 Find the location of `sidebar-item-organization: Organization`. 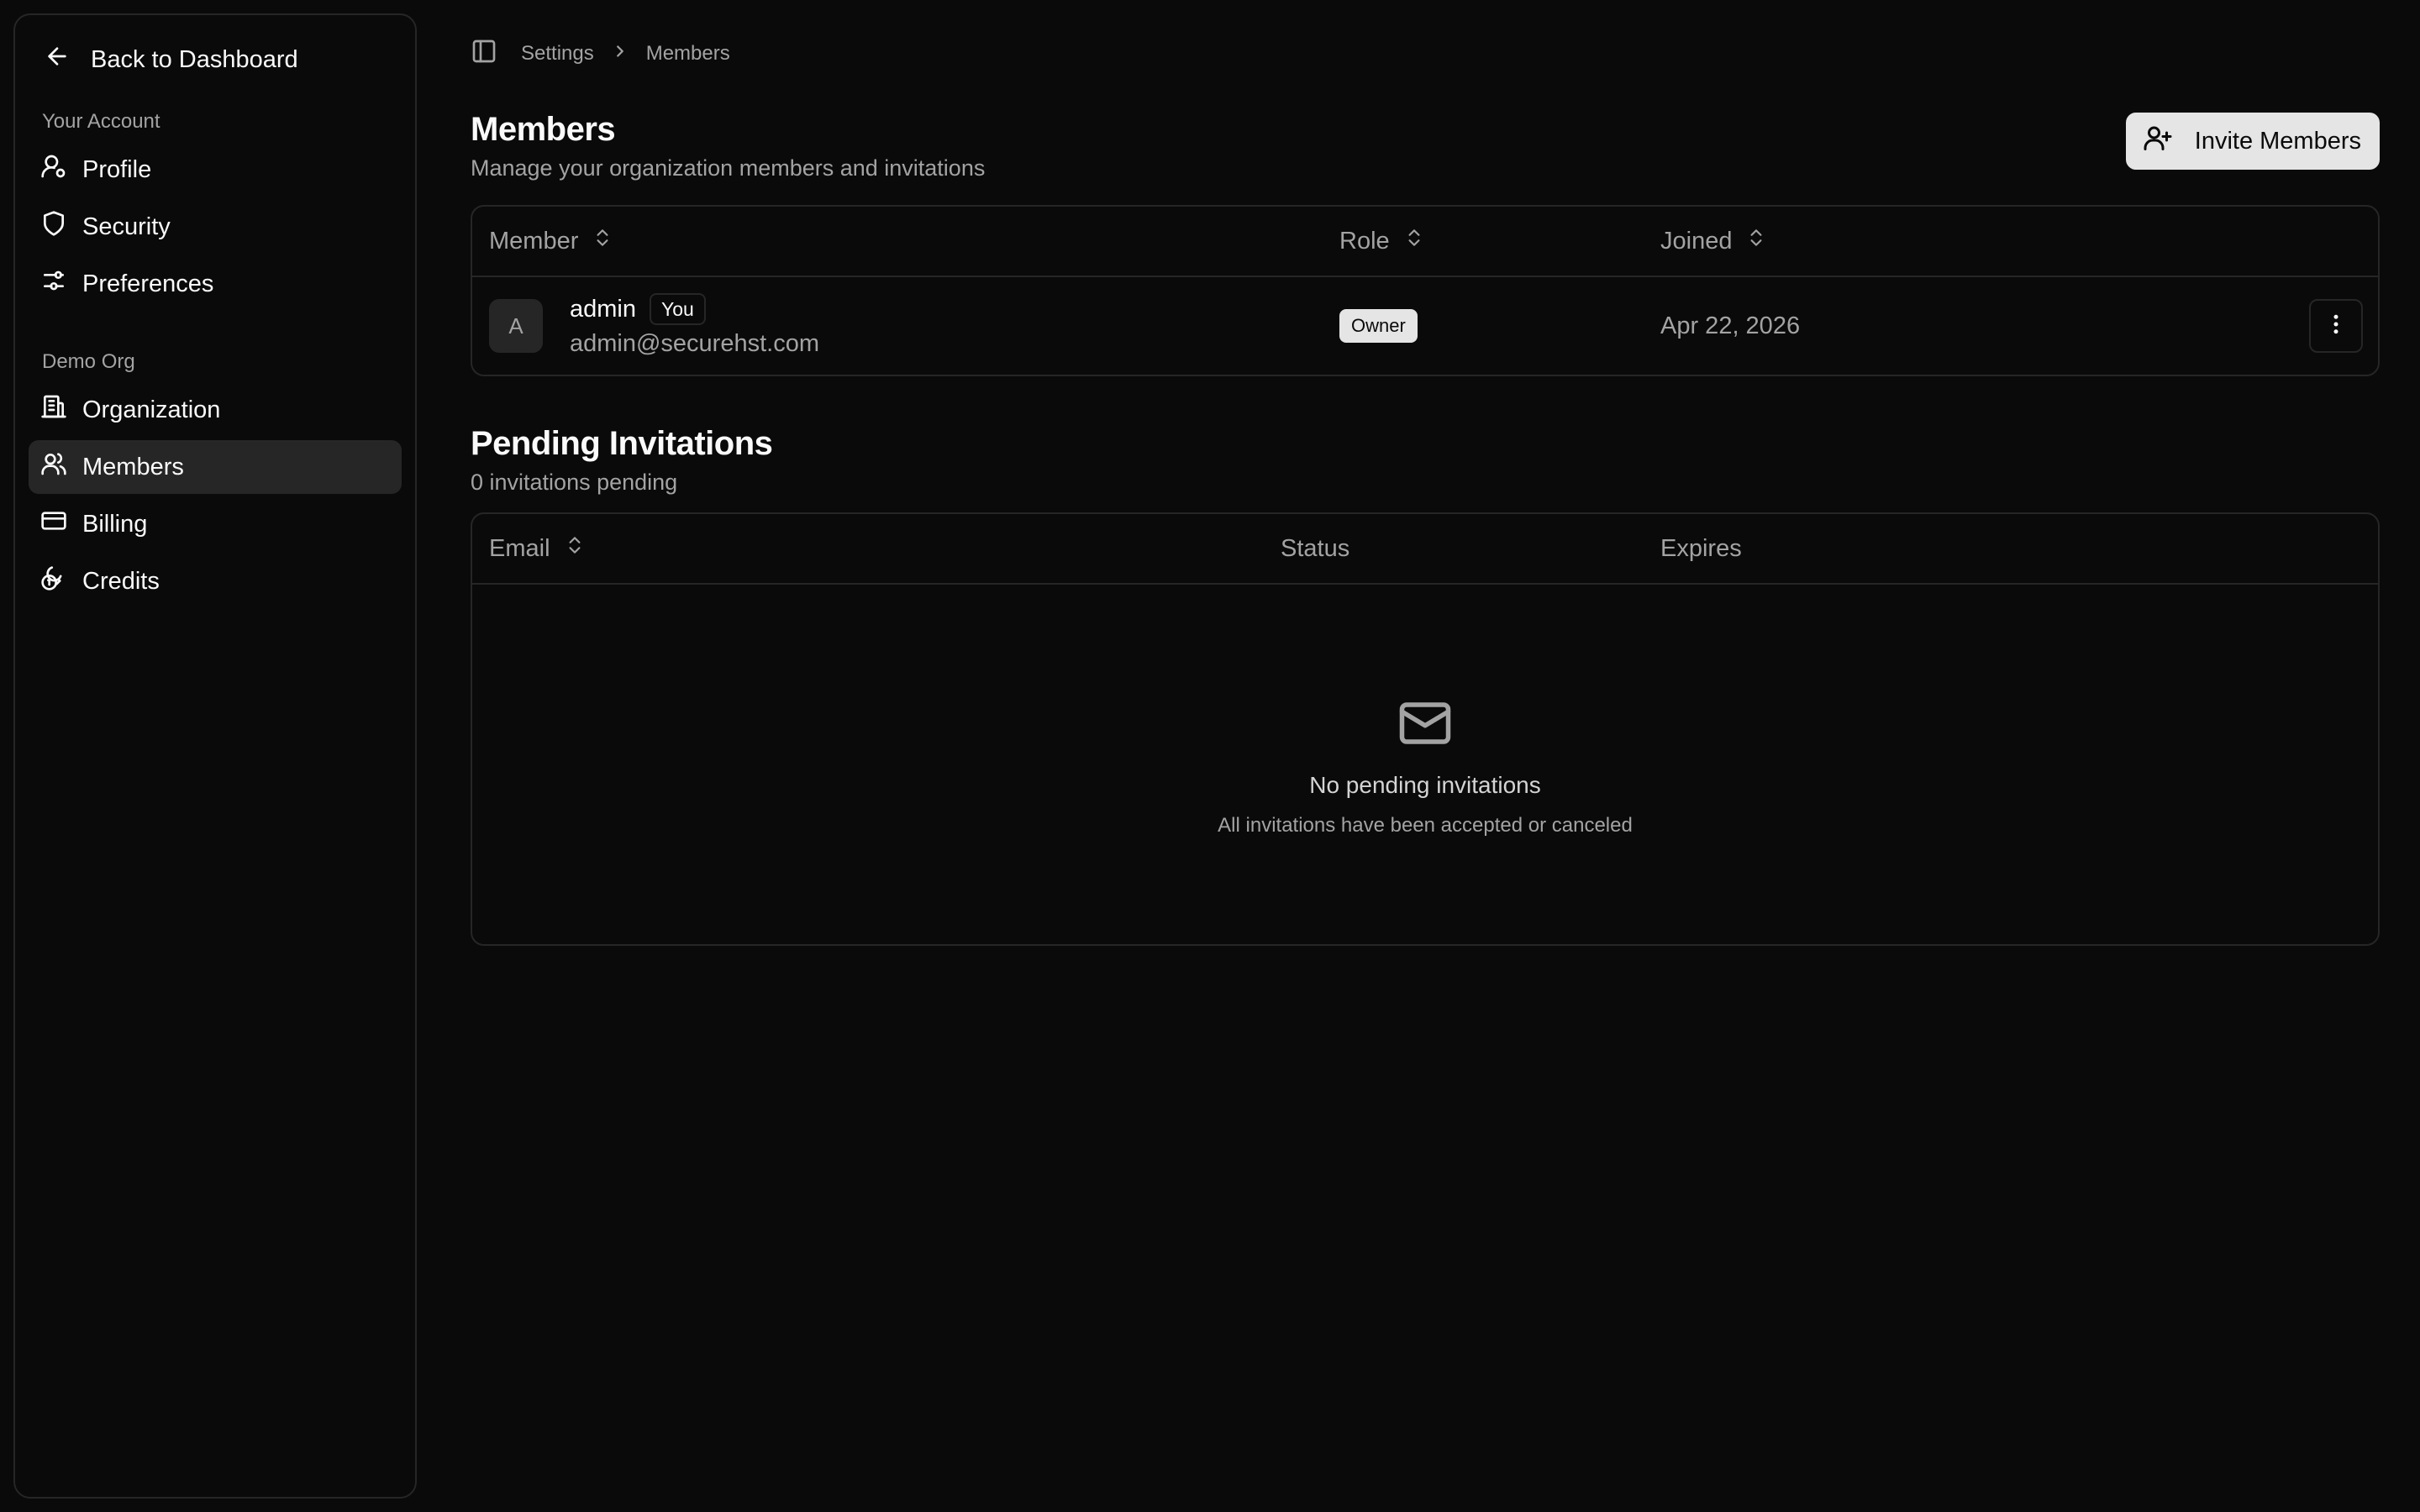

sidebar-item-organization: Organization is located at coordinates (216, 410).